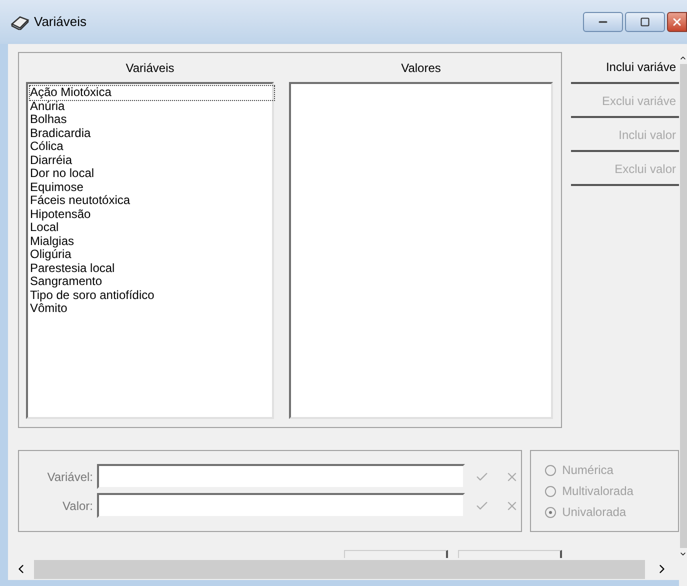 The height and width of the screenshot is (586, 687). Describe the element at coordinates (60, 22) in the screenshot. I see `window-title: Variáveis` at that location.